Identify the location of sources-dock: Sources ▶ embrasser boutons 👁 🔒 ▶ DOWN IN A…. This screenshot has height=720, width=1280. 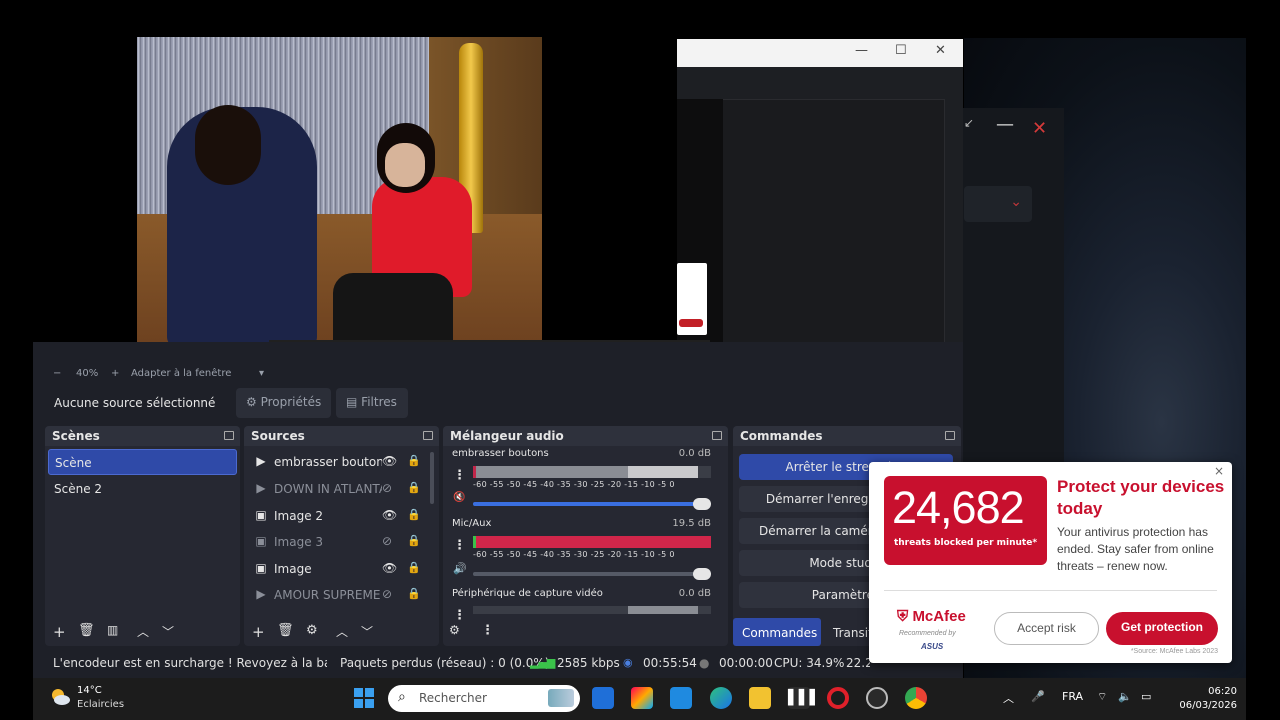
(341, 536).